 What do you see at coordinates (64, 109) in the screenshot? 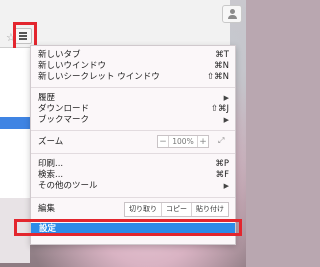
I see `menu-item-label: ダウンロード` at bounding box center [64, 109].